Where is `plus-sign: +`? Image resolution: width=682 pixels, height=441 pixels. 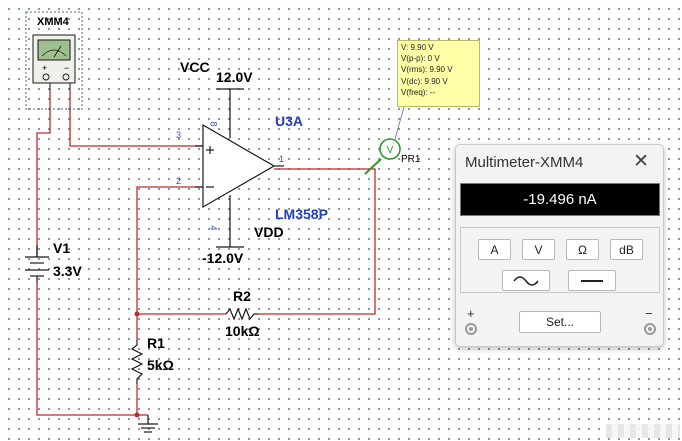 plus-sign: + is located at coordinates (471, 313).